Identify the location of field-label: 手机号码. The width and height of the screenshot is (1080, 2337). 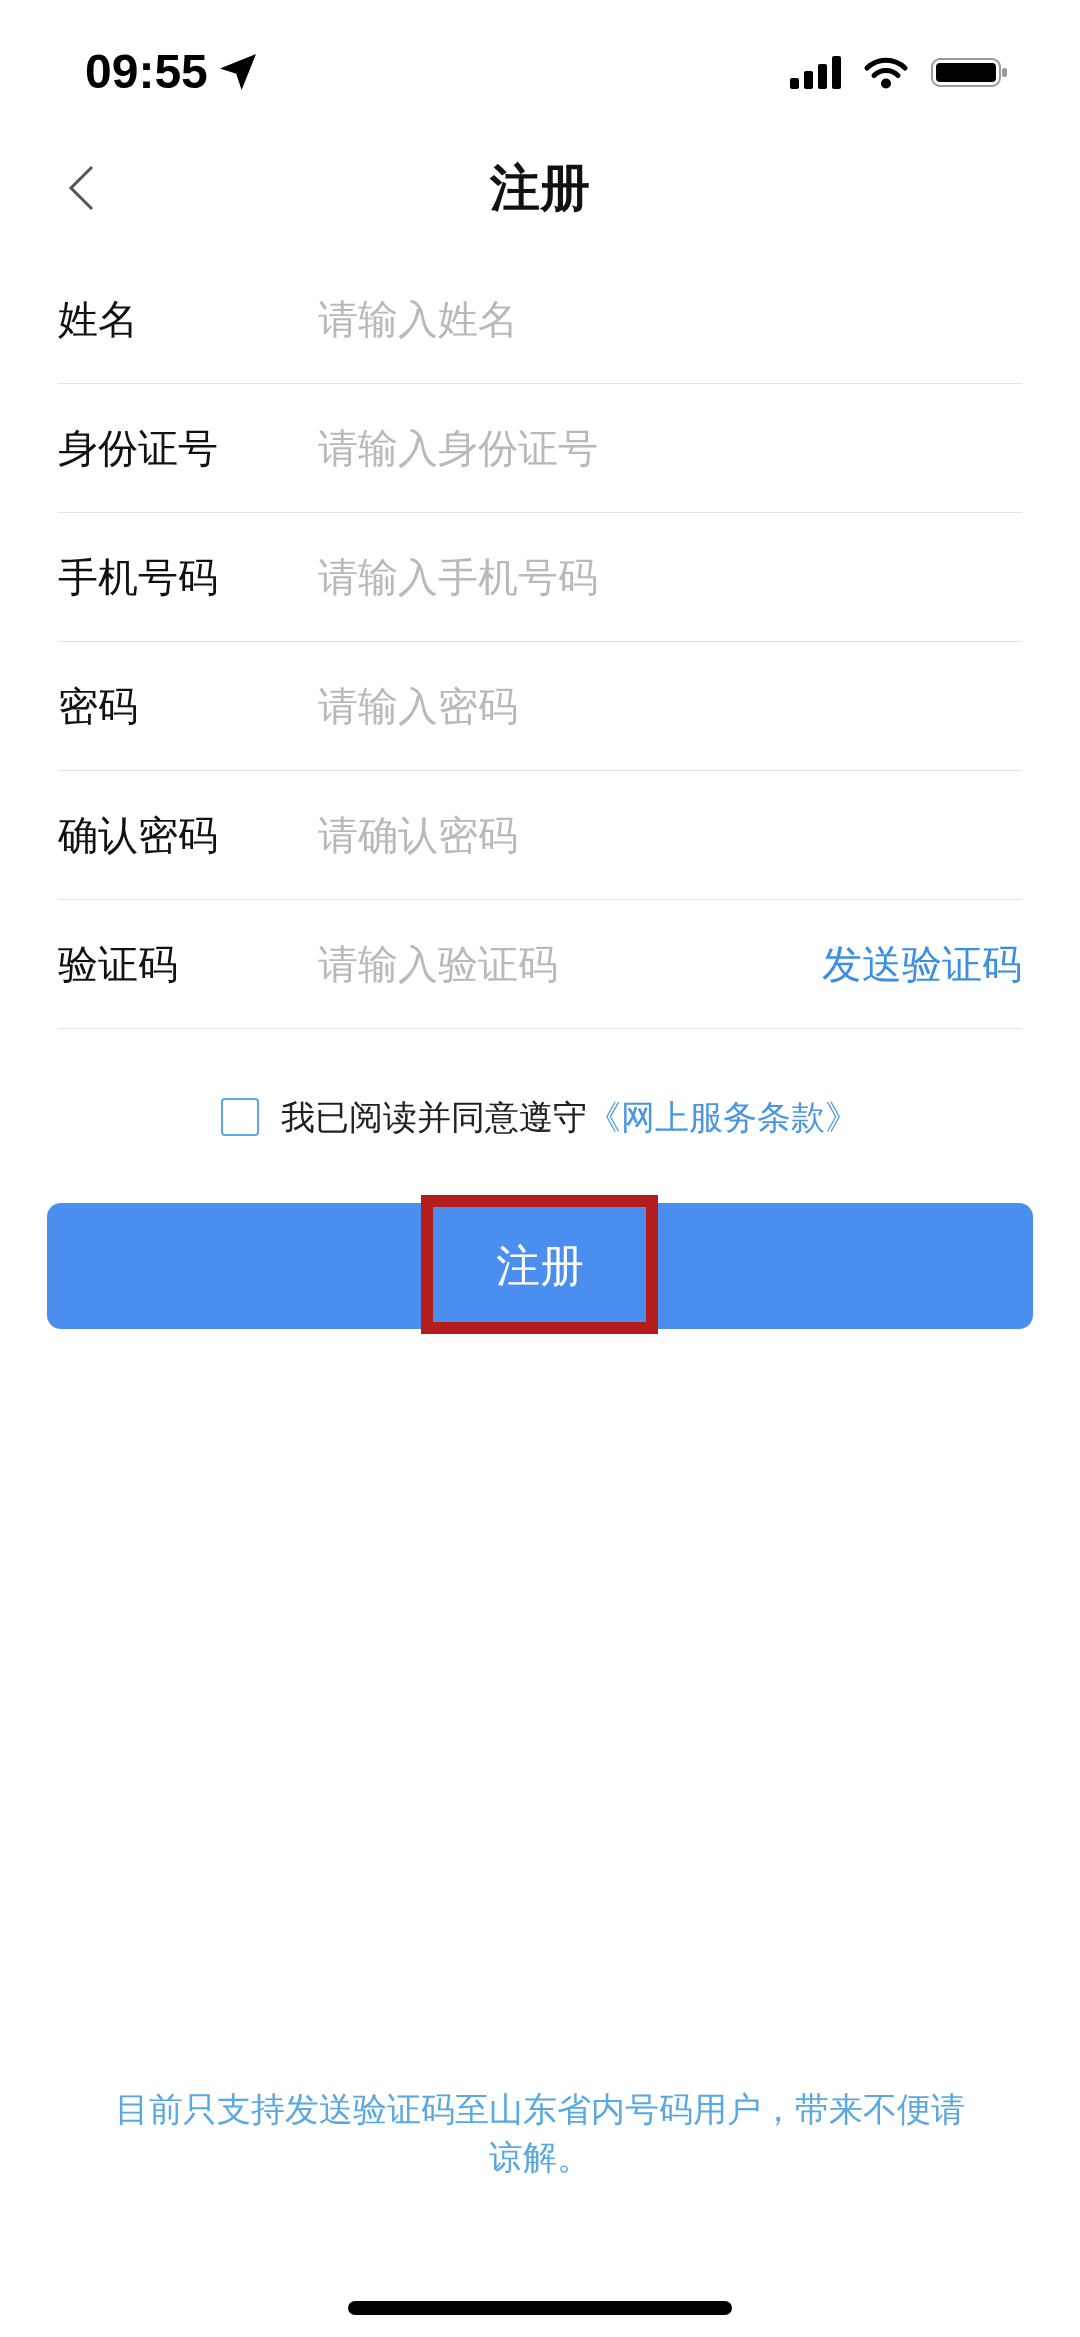
(138, 577).